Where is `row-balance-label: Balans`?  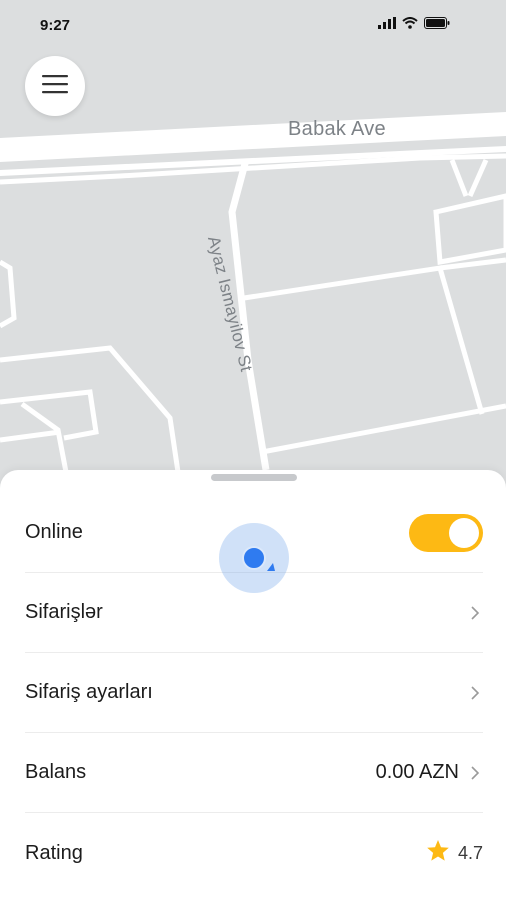
row-balance-label: Balans is located at coordinates (56, 772).